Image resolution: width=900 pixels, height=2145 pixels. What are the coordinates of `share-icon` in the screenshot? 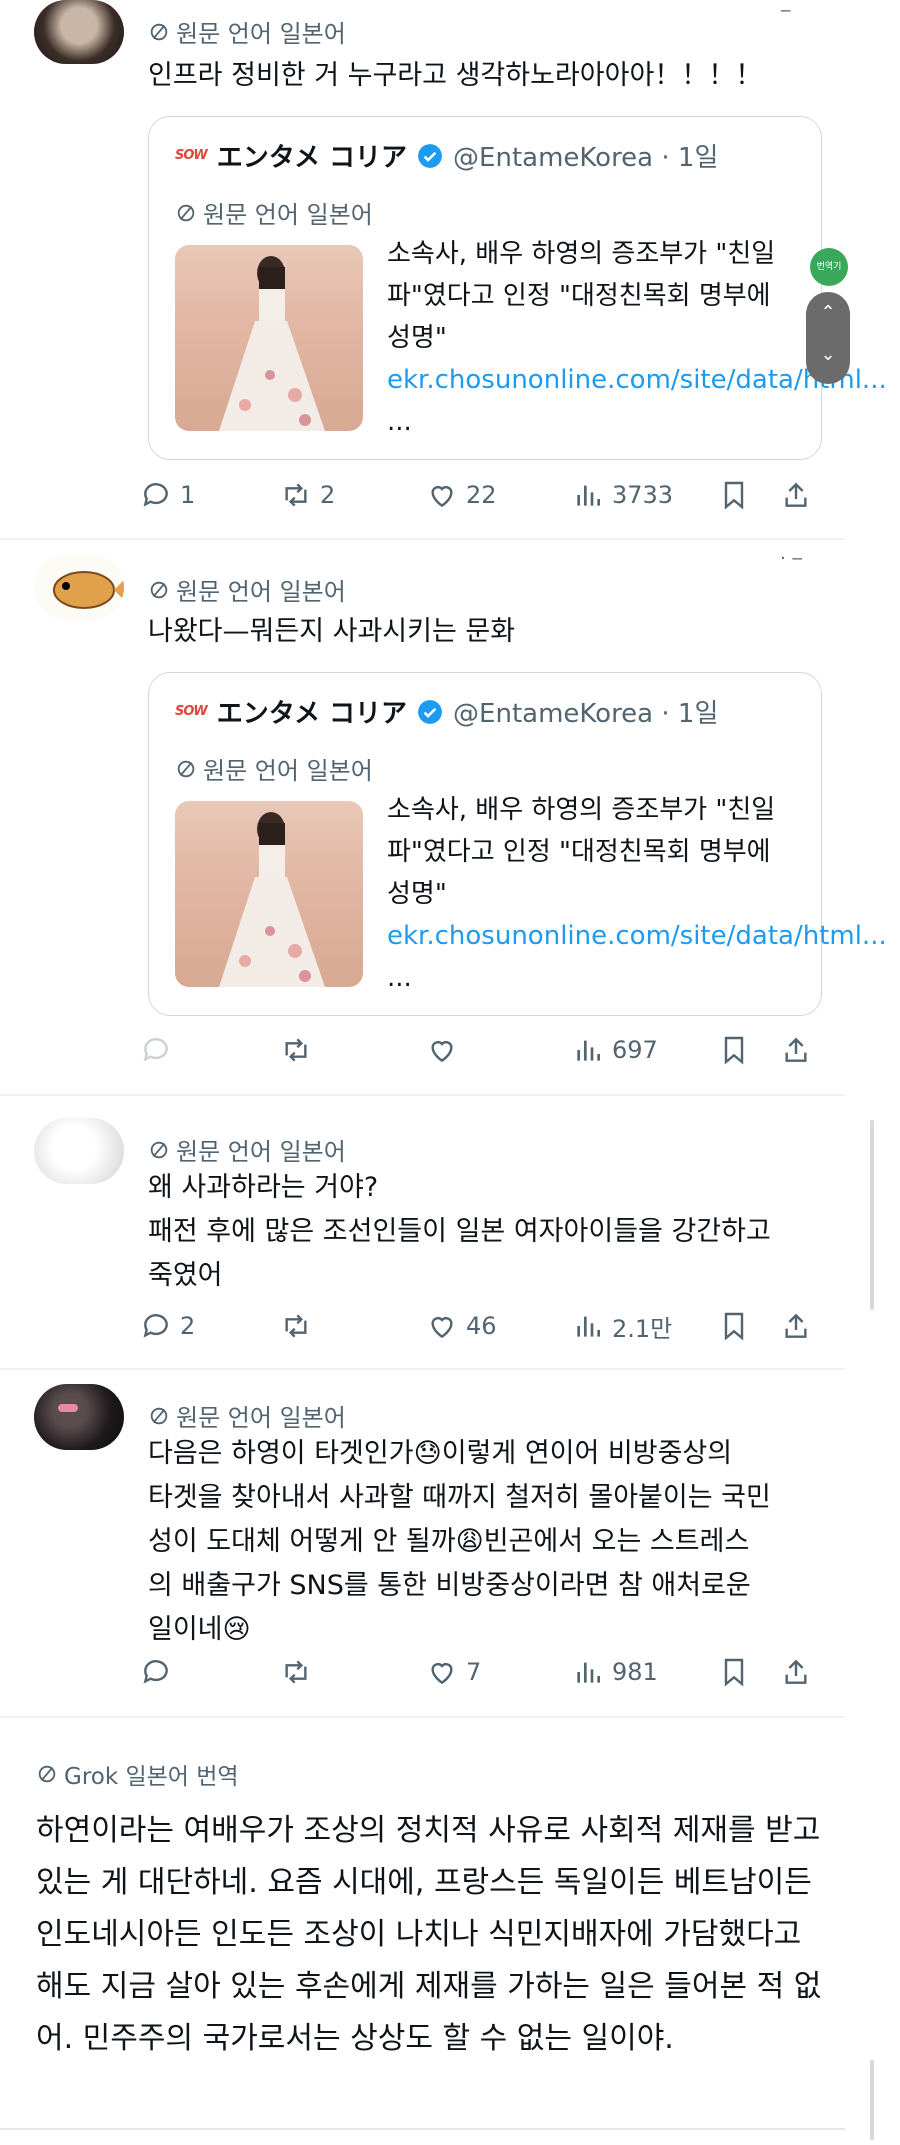 It's located at (796, 1671).